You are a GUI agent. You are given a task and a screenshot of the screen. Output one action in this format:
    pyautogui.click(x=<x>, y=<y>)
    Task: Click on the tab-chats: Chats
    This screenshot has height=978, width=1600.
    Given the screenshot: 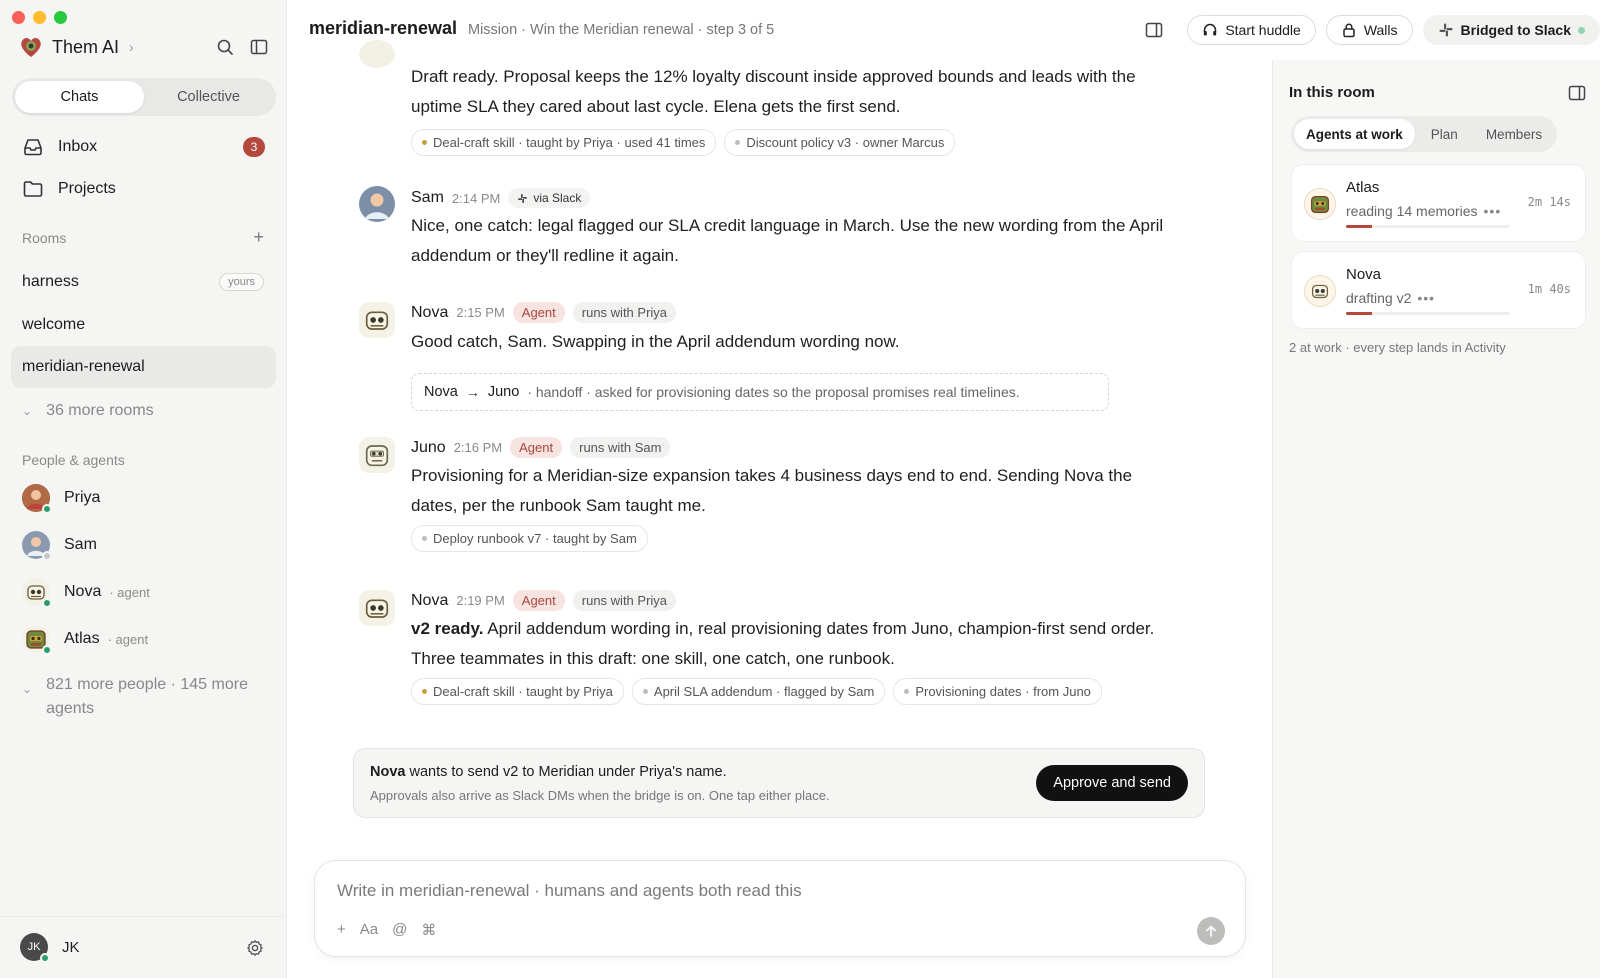 What is the action you would take?
    pyautogui.click(x=79, y=97)
    